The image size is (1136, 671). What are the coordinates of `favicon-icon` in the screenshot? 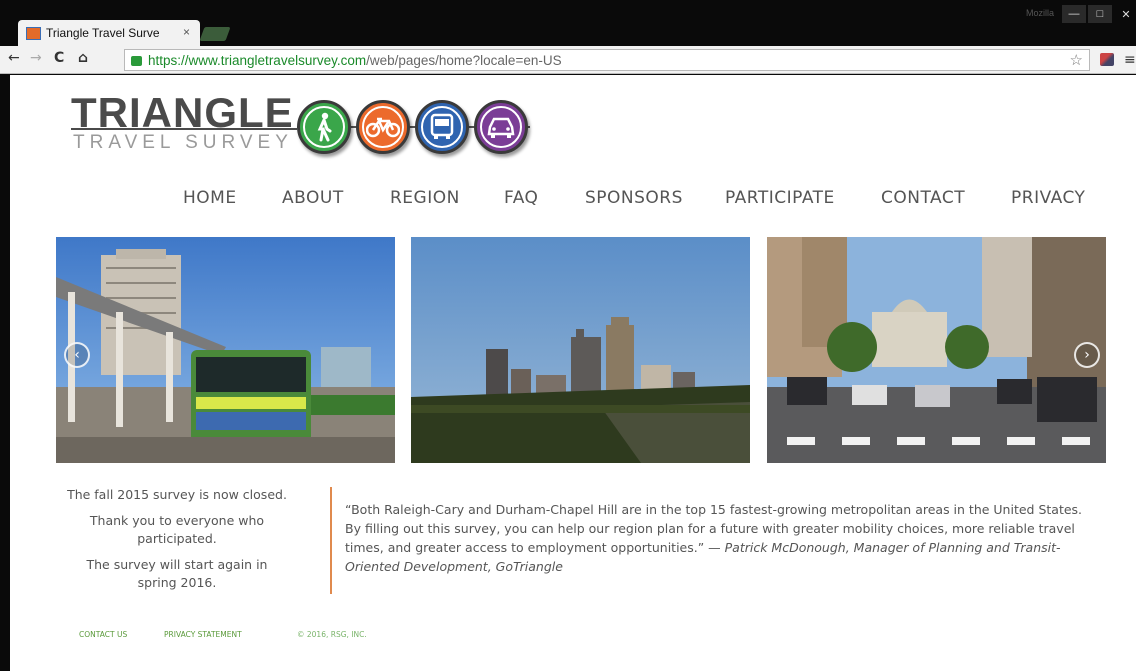 It's located at (33, 33).